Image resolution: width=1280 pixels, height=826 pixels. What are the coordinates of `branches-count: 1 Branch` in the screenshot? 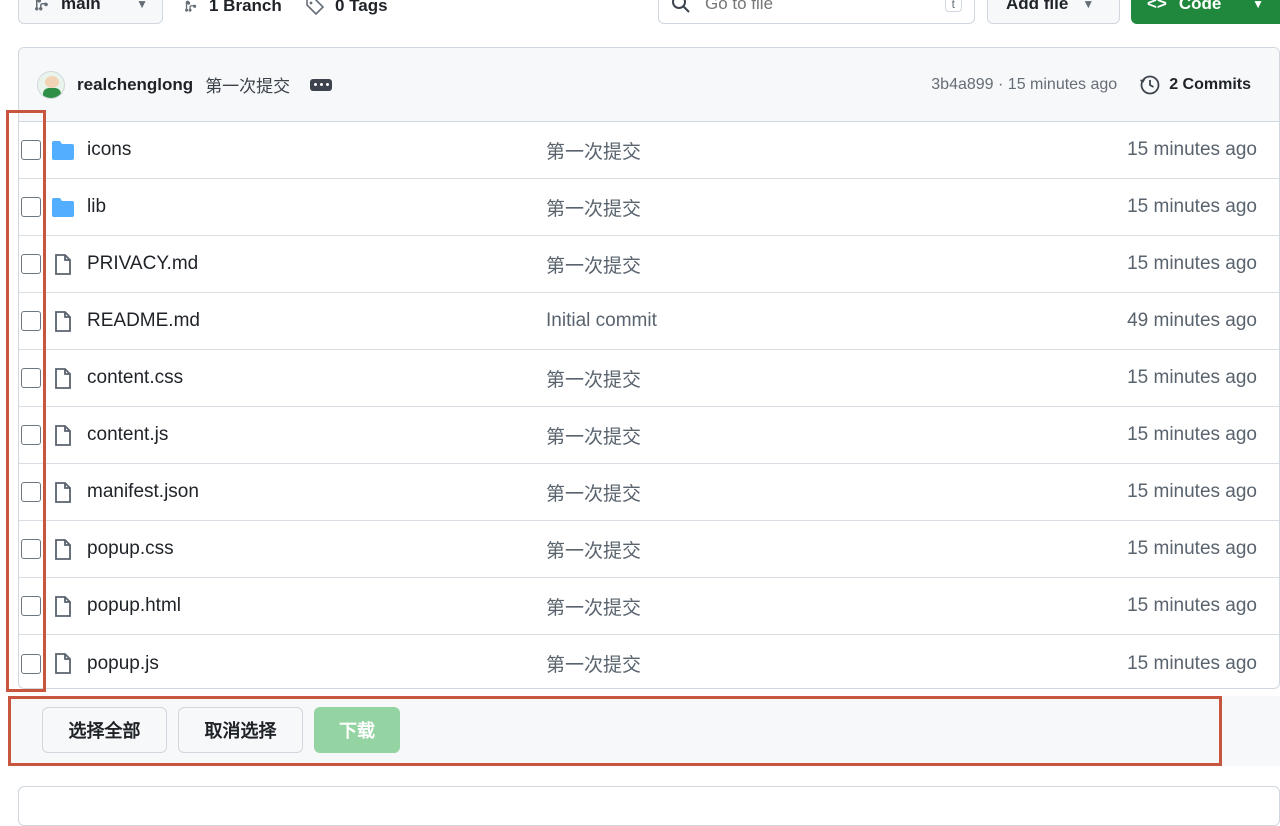 It's located at (245, 7).